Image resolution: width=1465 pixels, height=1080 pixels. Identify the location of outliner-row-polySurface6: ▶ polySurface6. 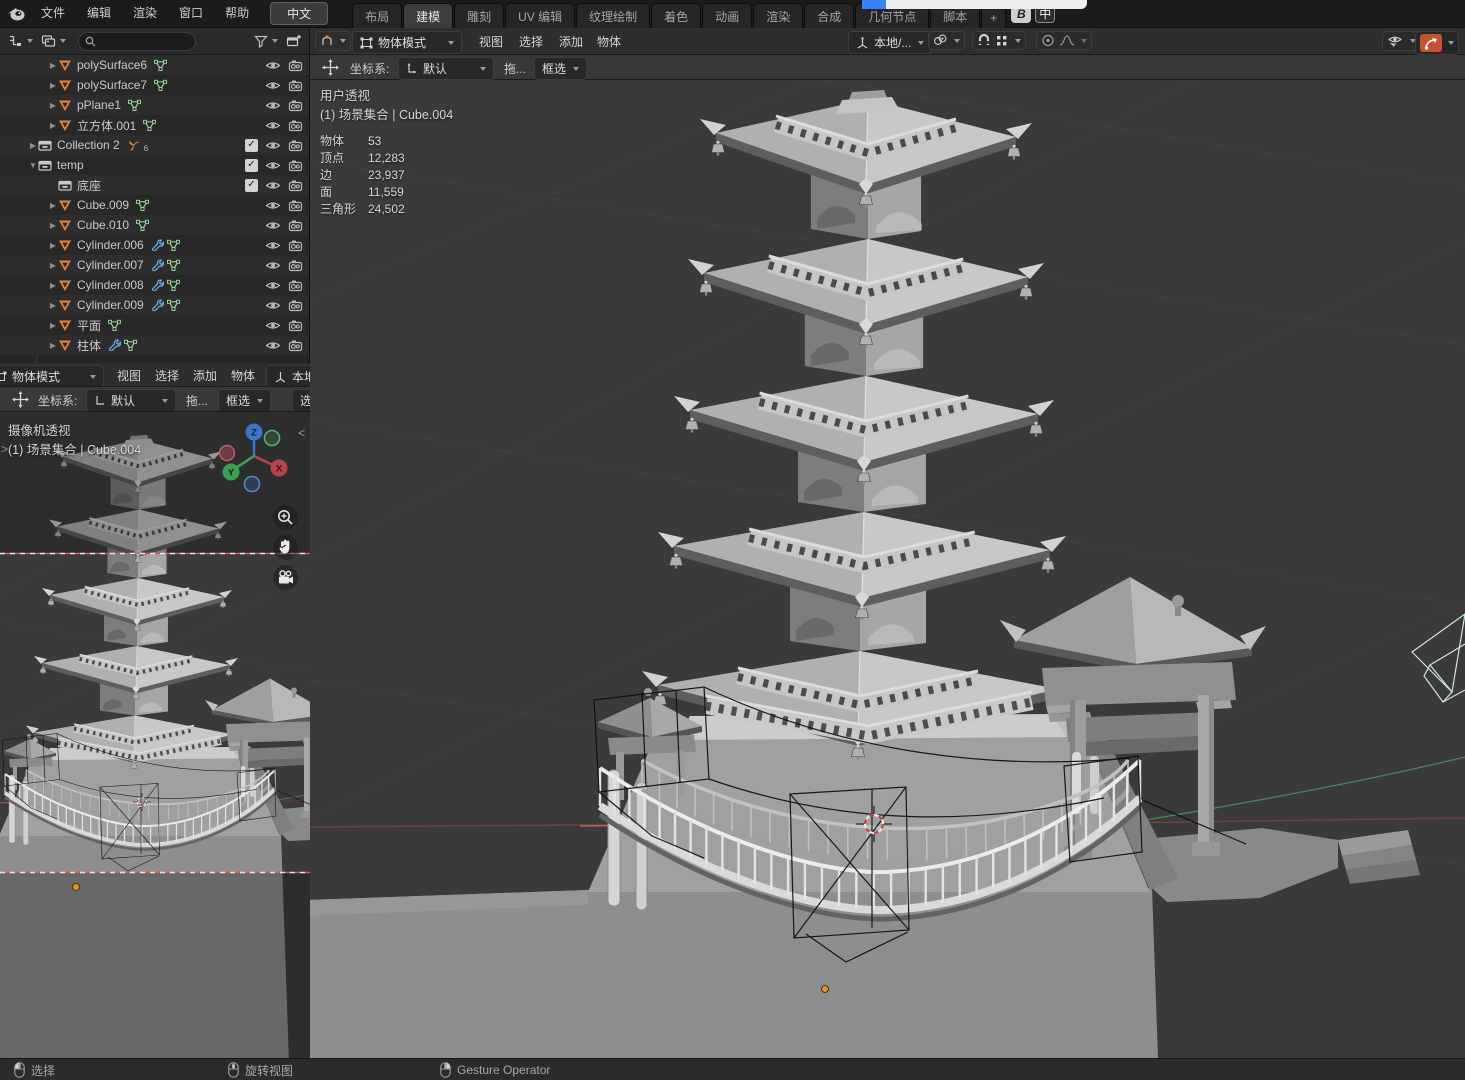
(154, 65).